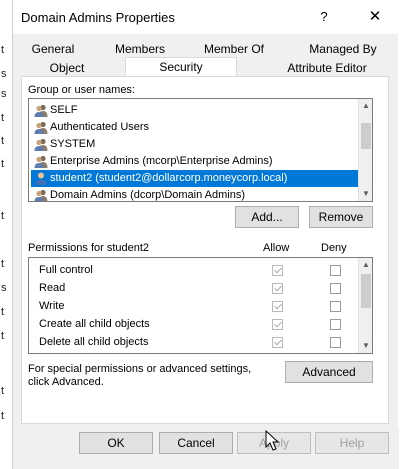 Image resolution: width=400 pixels, height=469 pixels. What do you see at coordinates (67, 68) in the screenshot?
I see `tab-object: Object` at bounding box center [67, 68].